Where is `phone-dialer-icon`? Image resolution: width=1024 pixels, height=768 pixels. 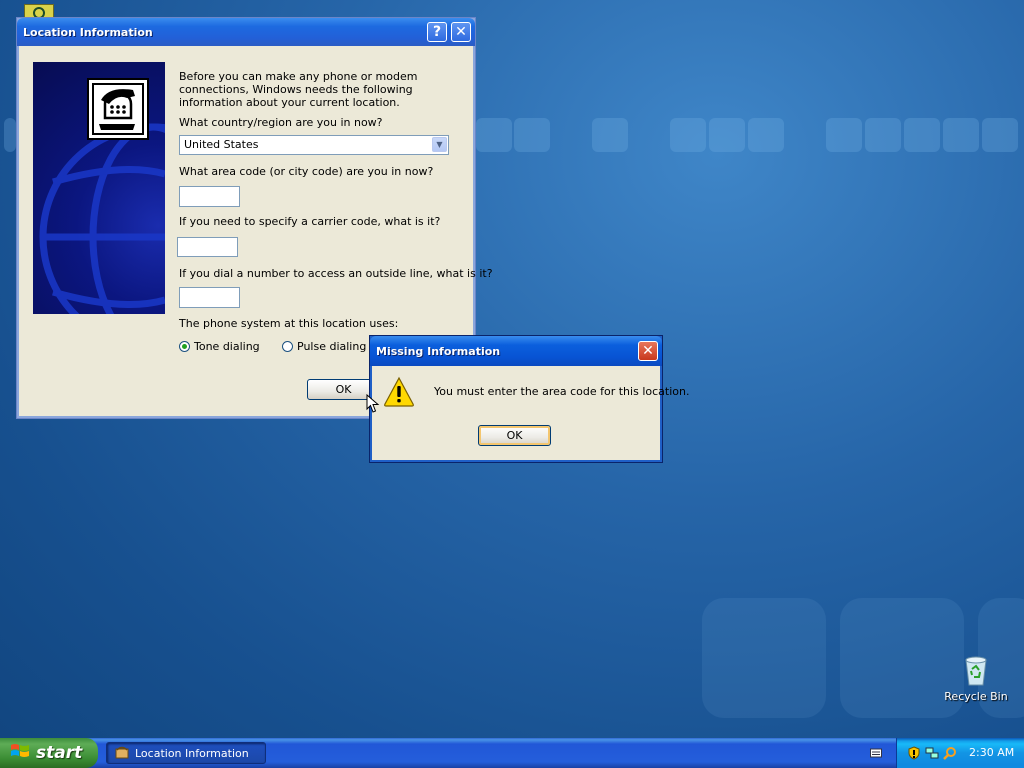 phone-dialer-icon is located at coordinates (122, 753).